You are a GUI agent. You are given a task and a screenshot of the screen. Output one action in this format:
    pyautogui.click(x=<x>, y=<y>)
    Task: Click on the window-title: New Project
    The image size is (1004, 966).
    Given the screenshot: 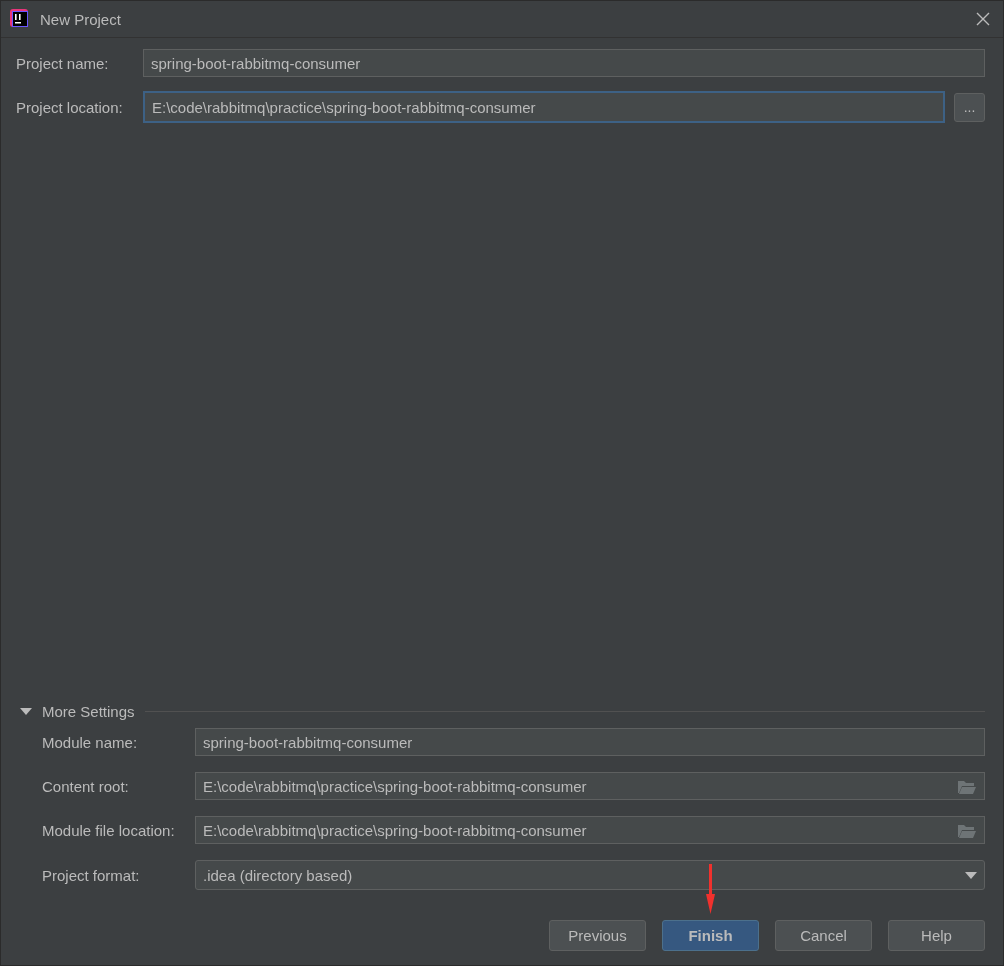 What is the action you would take?
    pyautogui.click(x=80, y=19)
    